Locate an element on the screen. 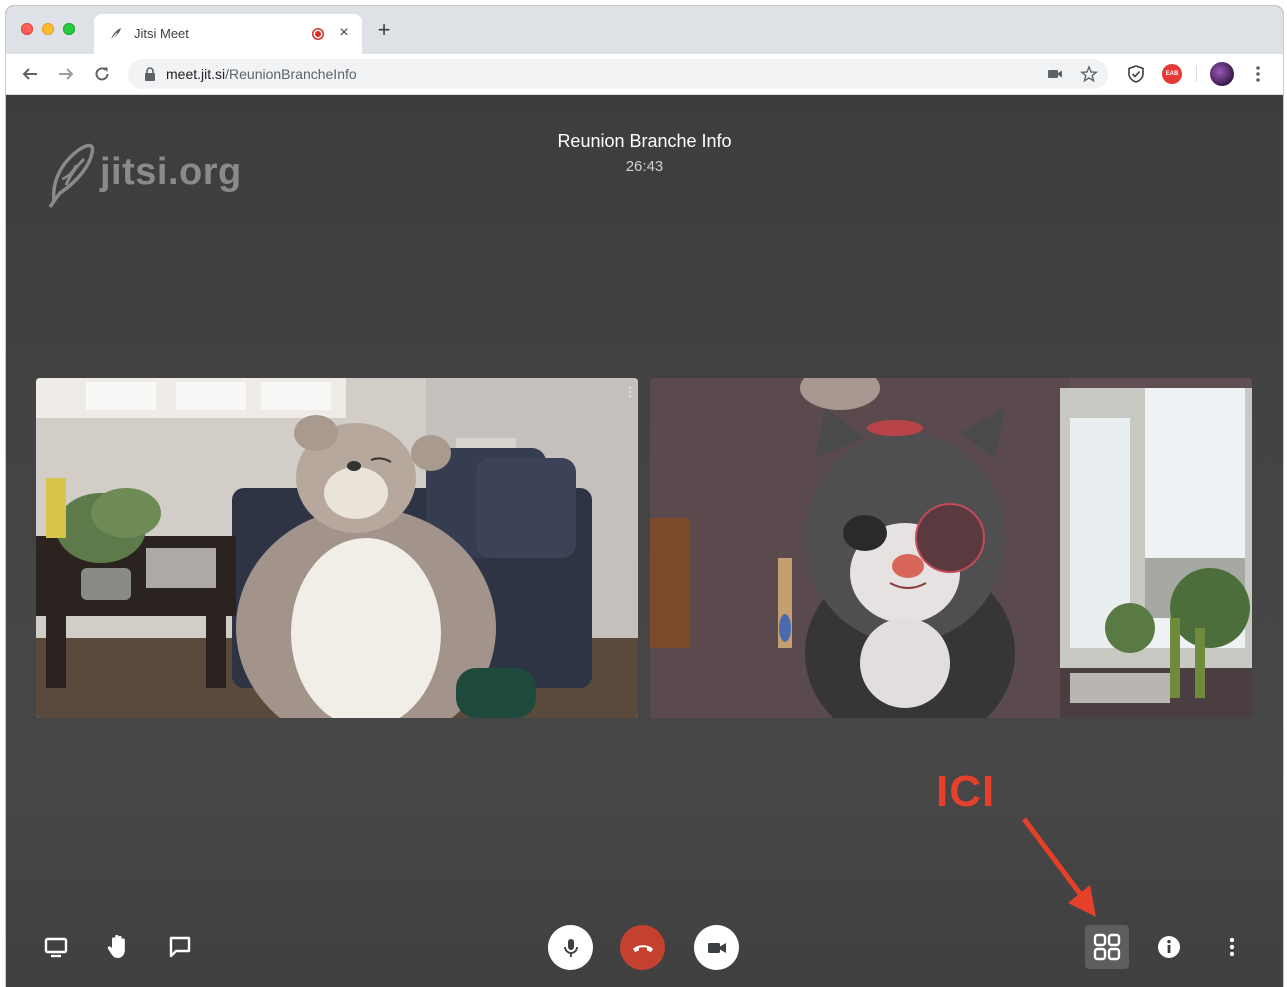 Image resolution: width=1287 pixels, height=987 pixels. info-button is located at coordinates (1169, 947).